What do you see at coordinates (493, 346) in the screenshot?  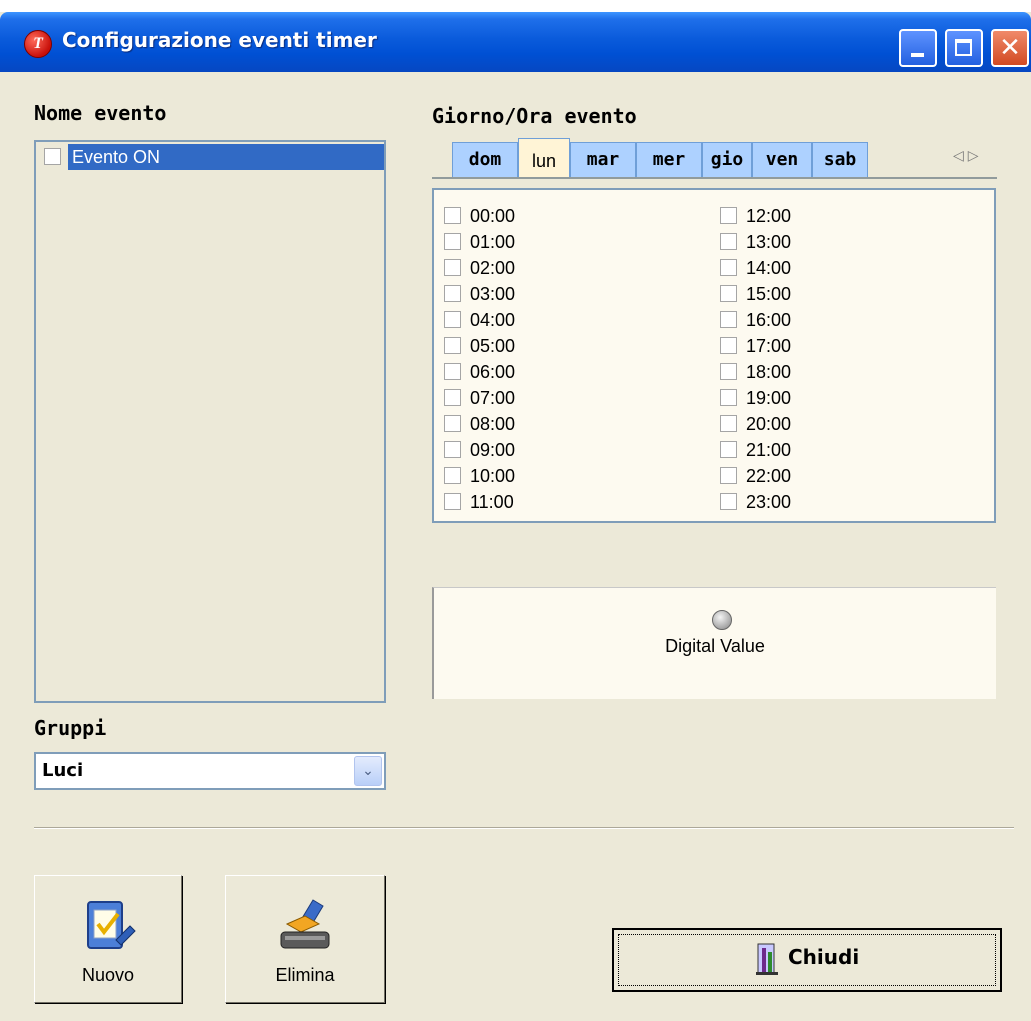 I see `hour-label: 05:00` at bounding box center [493, 346].